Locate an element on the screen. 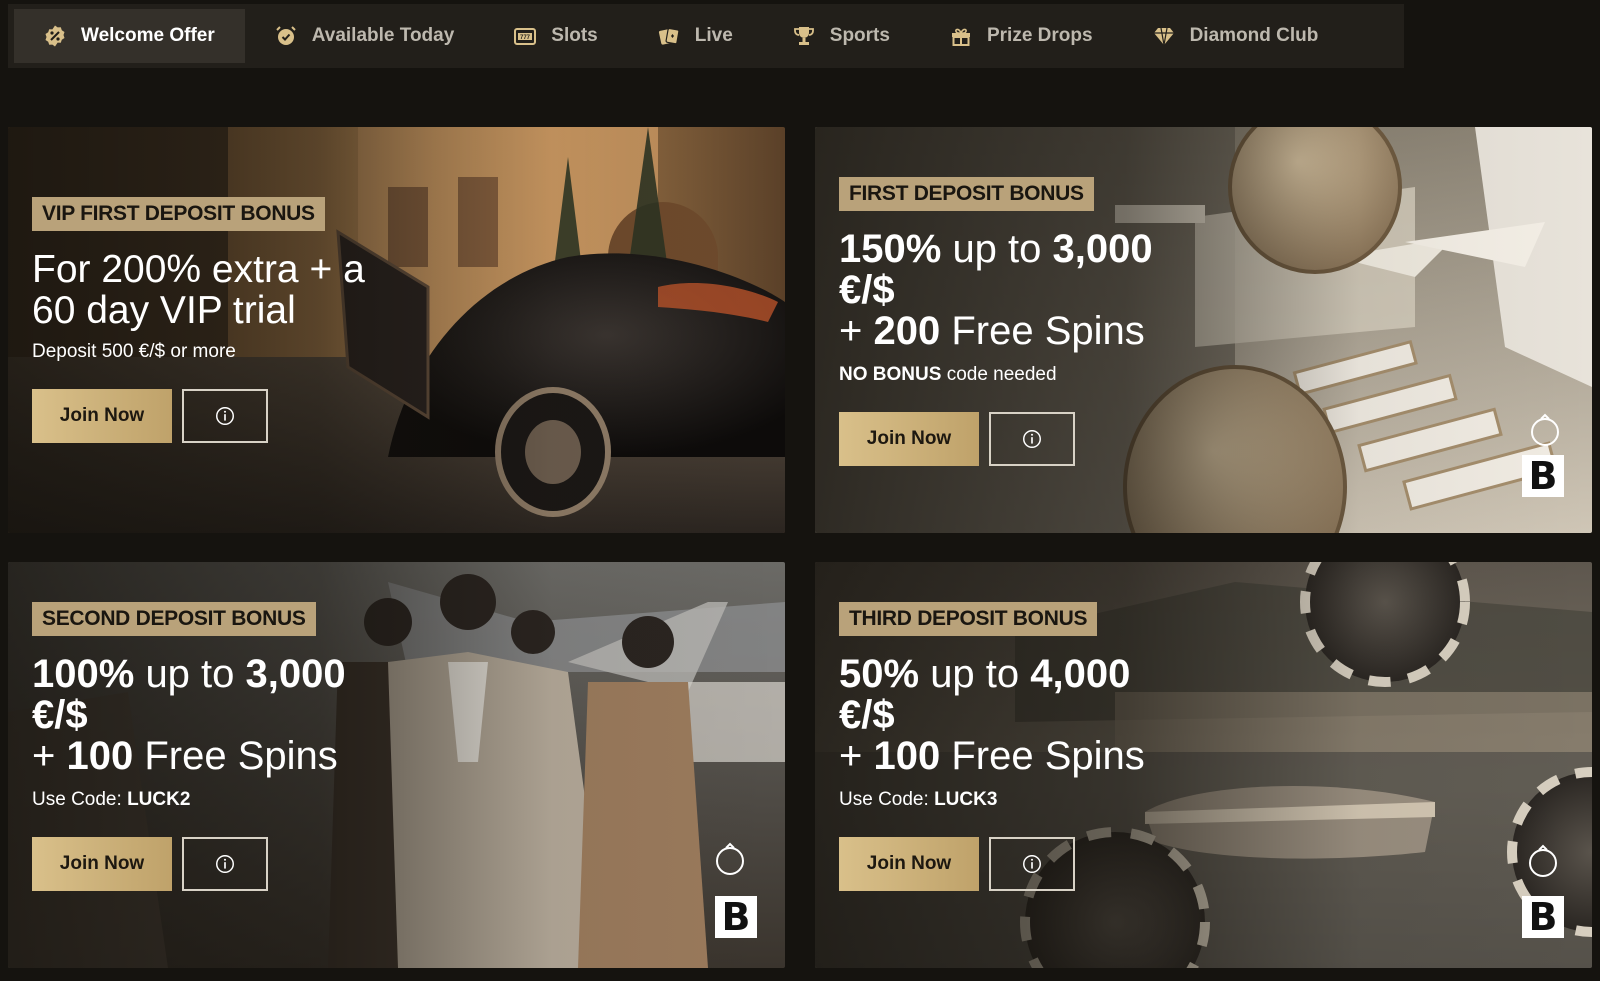 The width and height of the screenshot is (1600, 981). spins-count: 200 is located at coordinates (907, 331).